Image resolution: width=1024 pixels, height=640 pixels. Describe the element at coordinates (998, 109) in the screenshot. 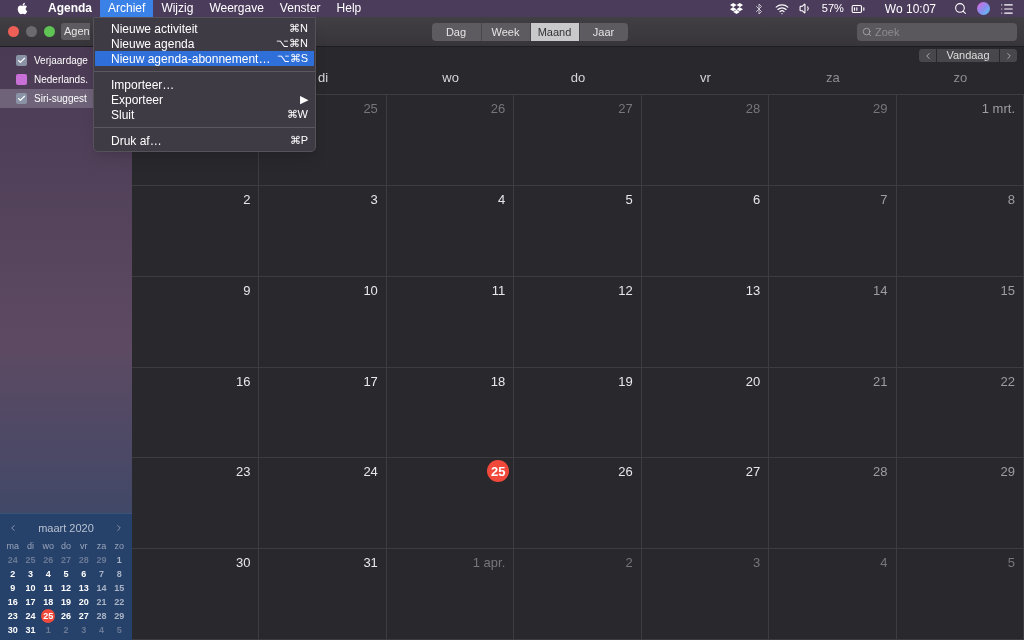

I see `day-number: 1 mrt.` at that location.